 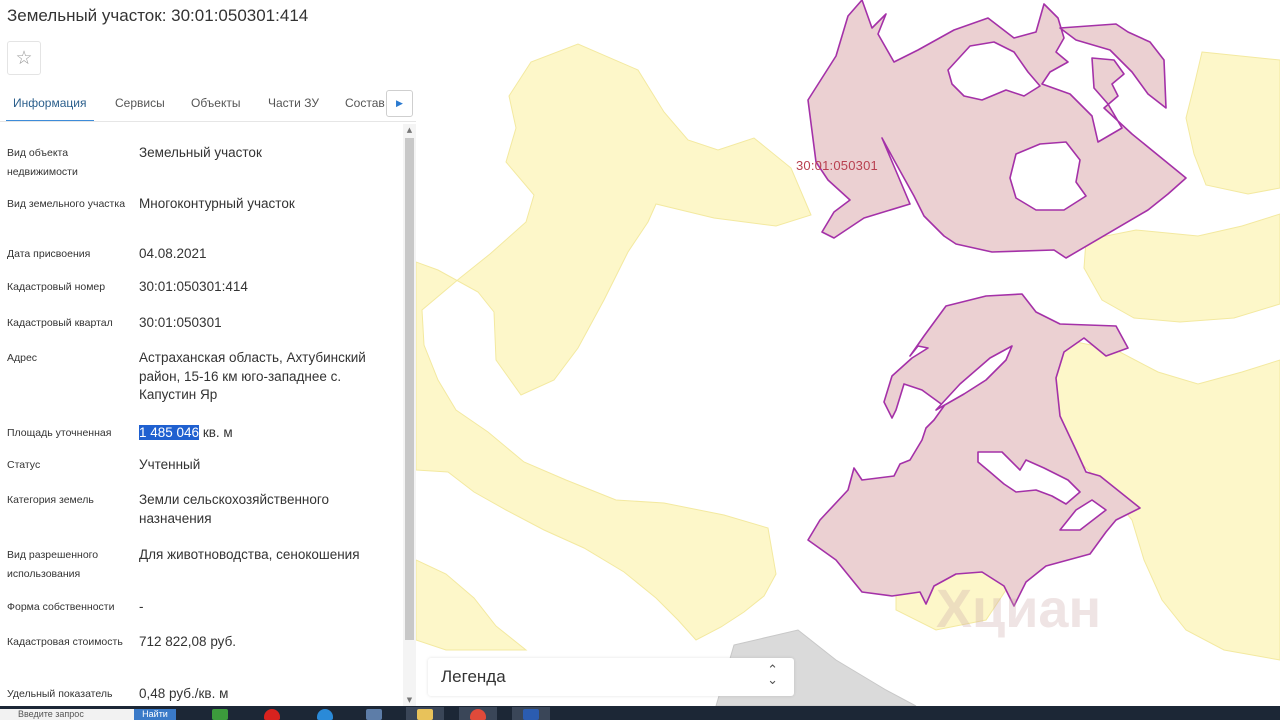 What do you see at coordinates (66, 204) in the screenshot?
I see `attribute-label: Вид земельного участка` at bounding box center [66, 204].